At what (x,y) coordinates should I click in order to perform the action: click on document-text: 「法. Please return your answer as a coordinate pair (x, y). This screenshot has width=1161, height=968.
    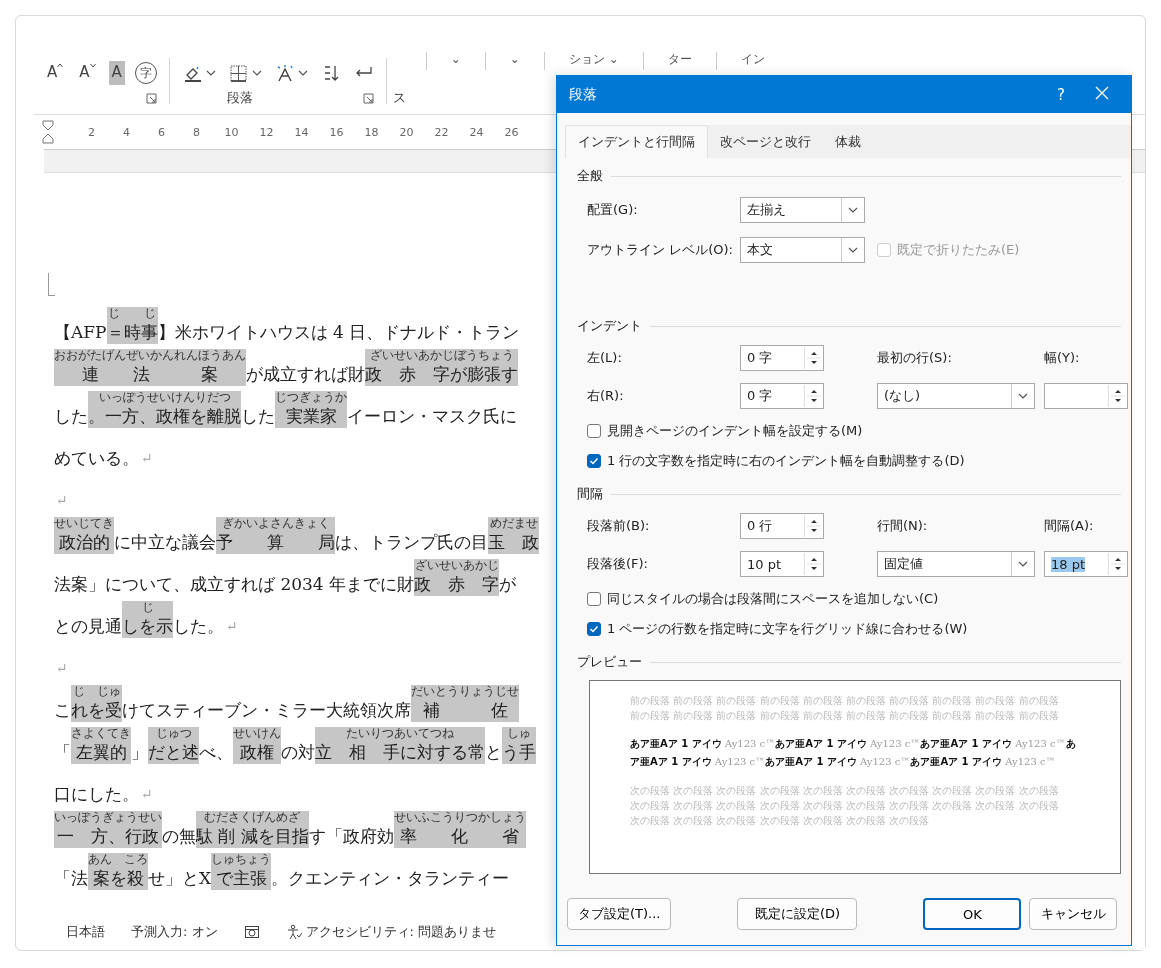
    Looking at the image, I should click on (71, 878).